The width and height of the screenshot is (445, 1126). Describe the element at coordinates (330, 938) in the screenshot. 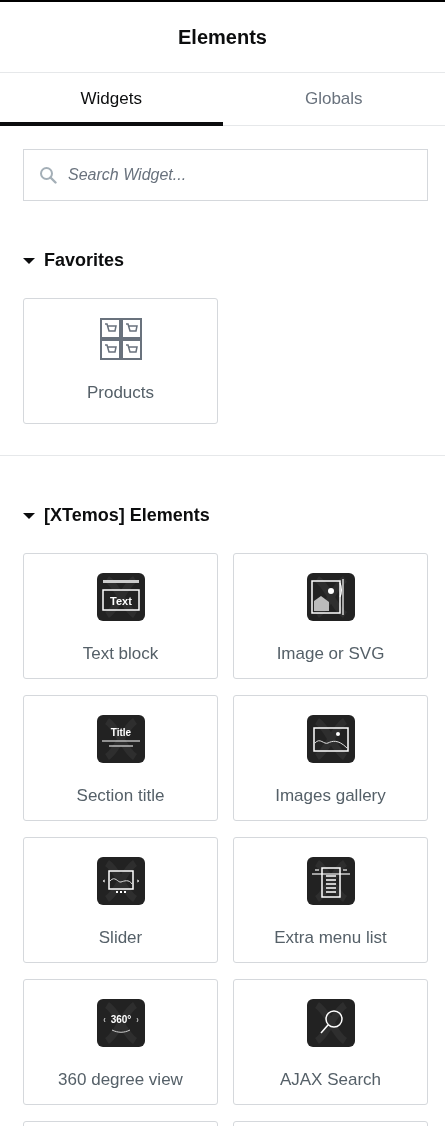

I see `widget-label: Extra menu list` at that location.